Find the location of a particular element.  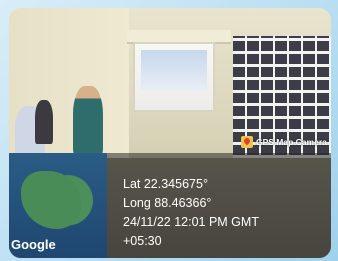

gps-map-camera-badge: GPS Map Camera is located at coordinates (284, 142).